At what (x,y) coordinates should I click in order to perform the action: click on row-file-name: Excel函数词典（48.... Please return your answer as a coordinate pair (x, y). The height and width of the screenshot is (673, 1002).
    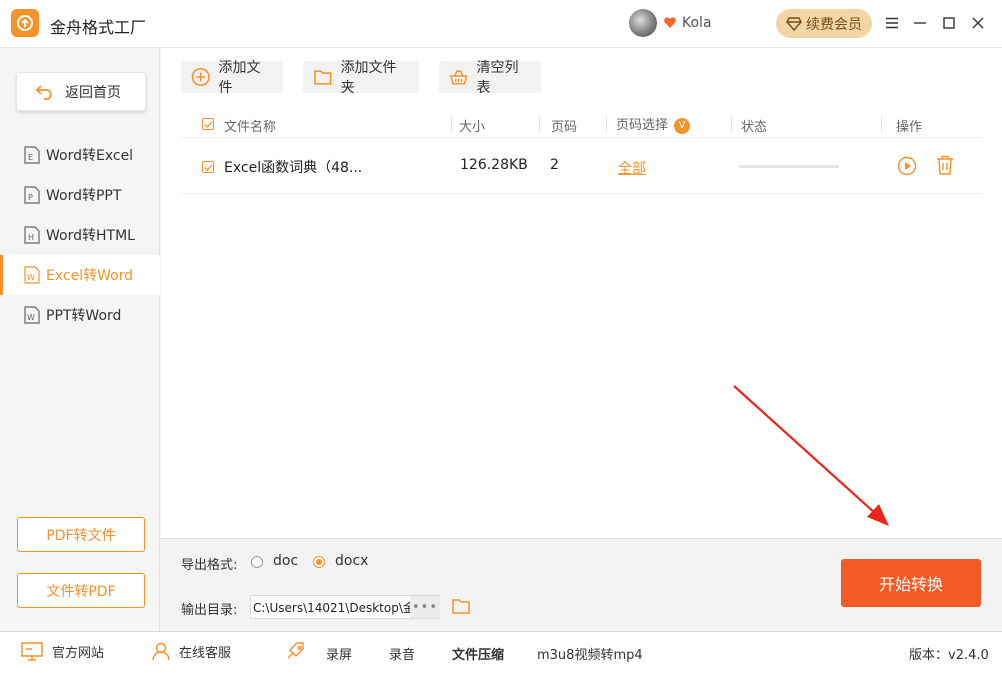
    Looking at the image, I should click on (293, 168).